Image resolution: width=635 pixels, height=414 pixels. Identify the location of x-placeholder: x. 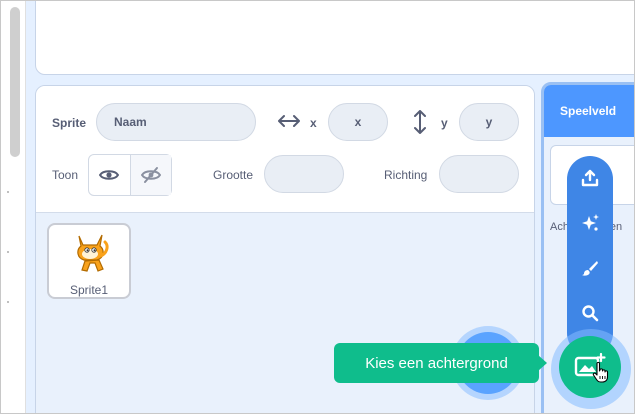
(358, 122).